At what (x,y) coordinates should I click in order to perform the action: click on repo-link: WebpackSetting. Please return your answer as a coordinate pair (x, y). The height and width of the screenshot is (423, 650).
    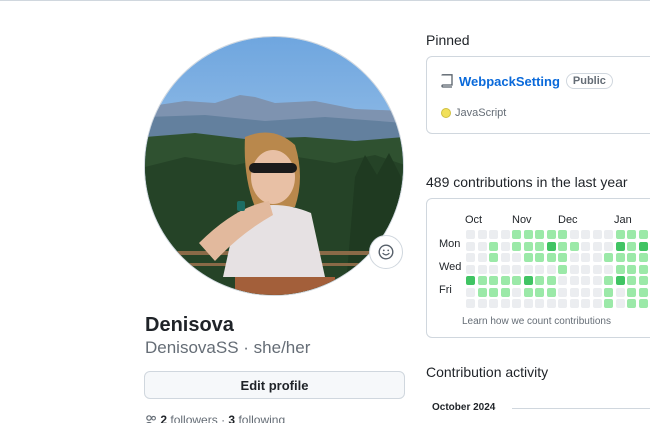
    Looking at the image, I should click on (509, 81).